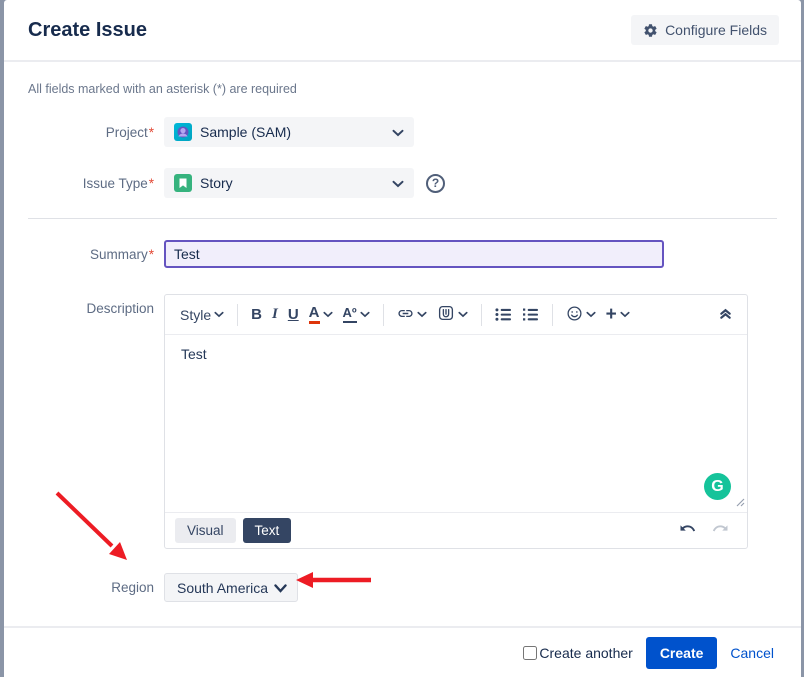 The width and height of the screenshot is (804, 677). What do you see at coordinates (681, 652) in the screenshot?
I see `create-button: Create` at bounding box center [681, 652].